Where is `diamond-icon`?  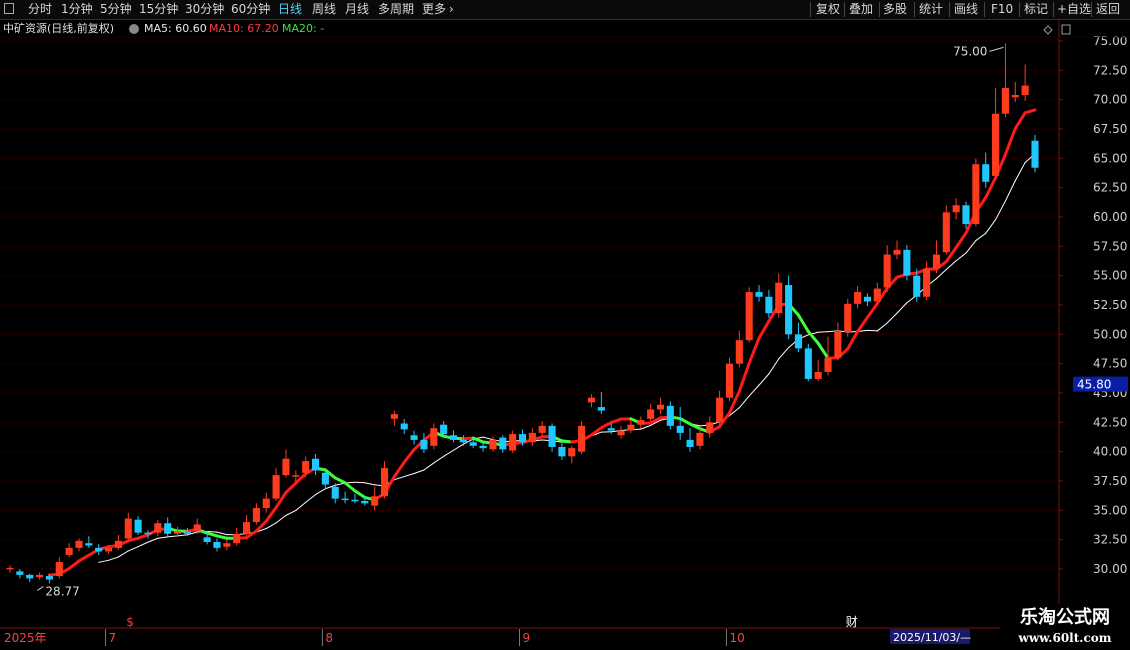
diamond-icon is located at coordinates (1048, 30).